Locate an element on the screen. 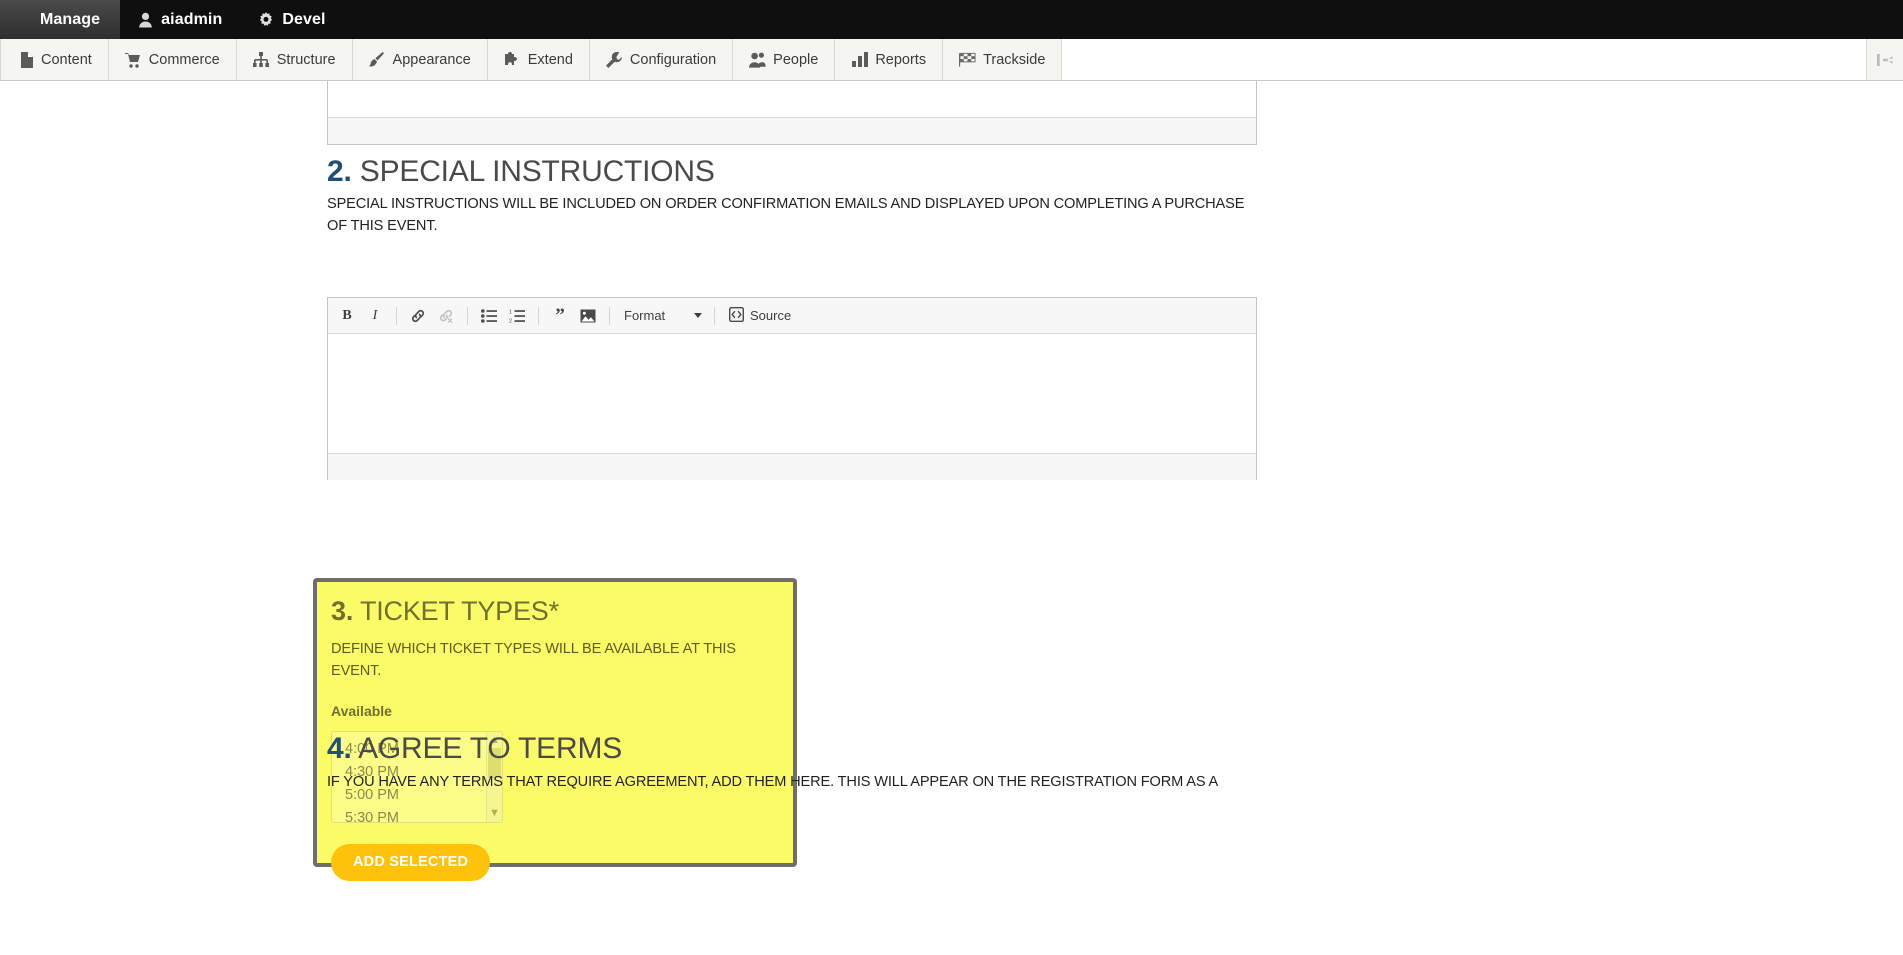 This screenshot has width=1903, height=955. admin-toolbar: Manage aiadmin Devel is located at coordinates (951, 19).